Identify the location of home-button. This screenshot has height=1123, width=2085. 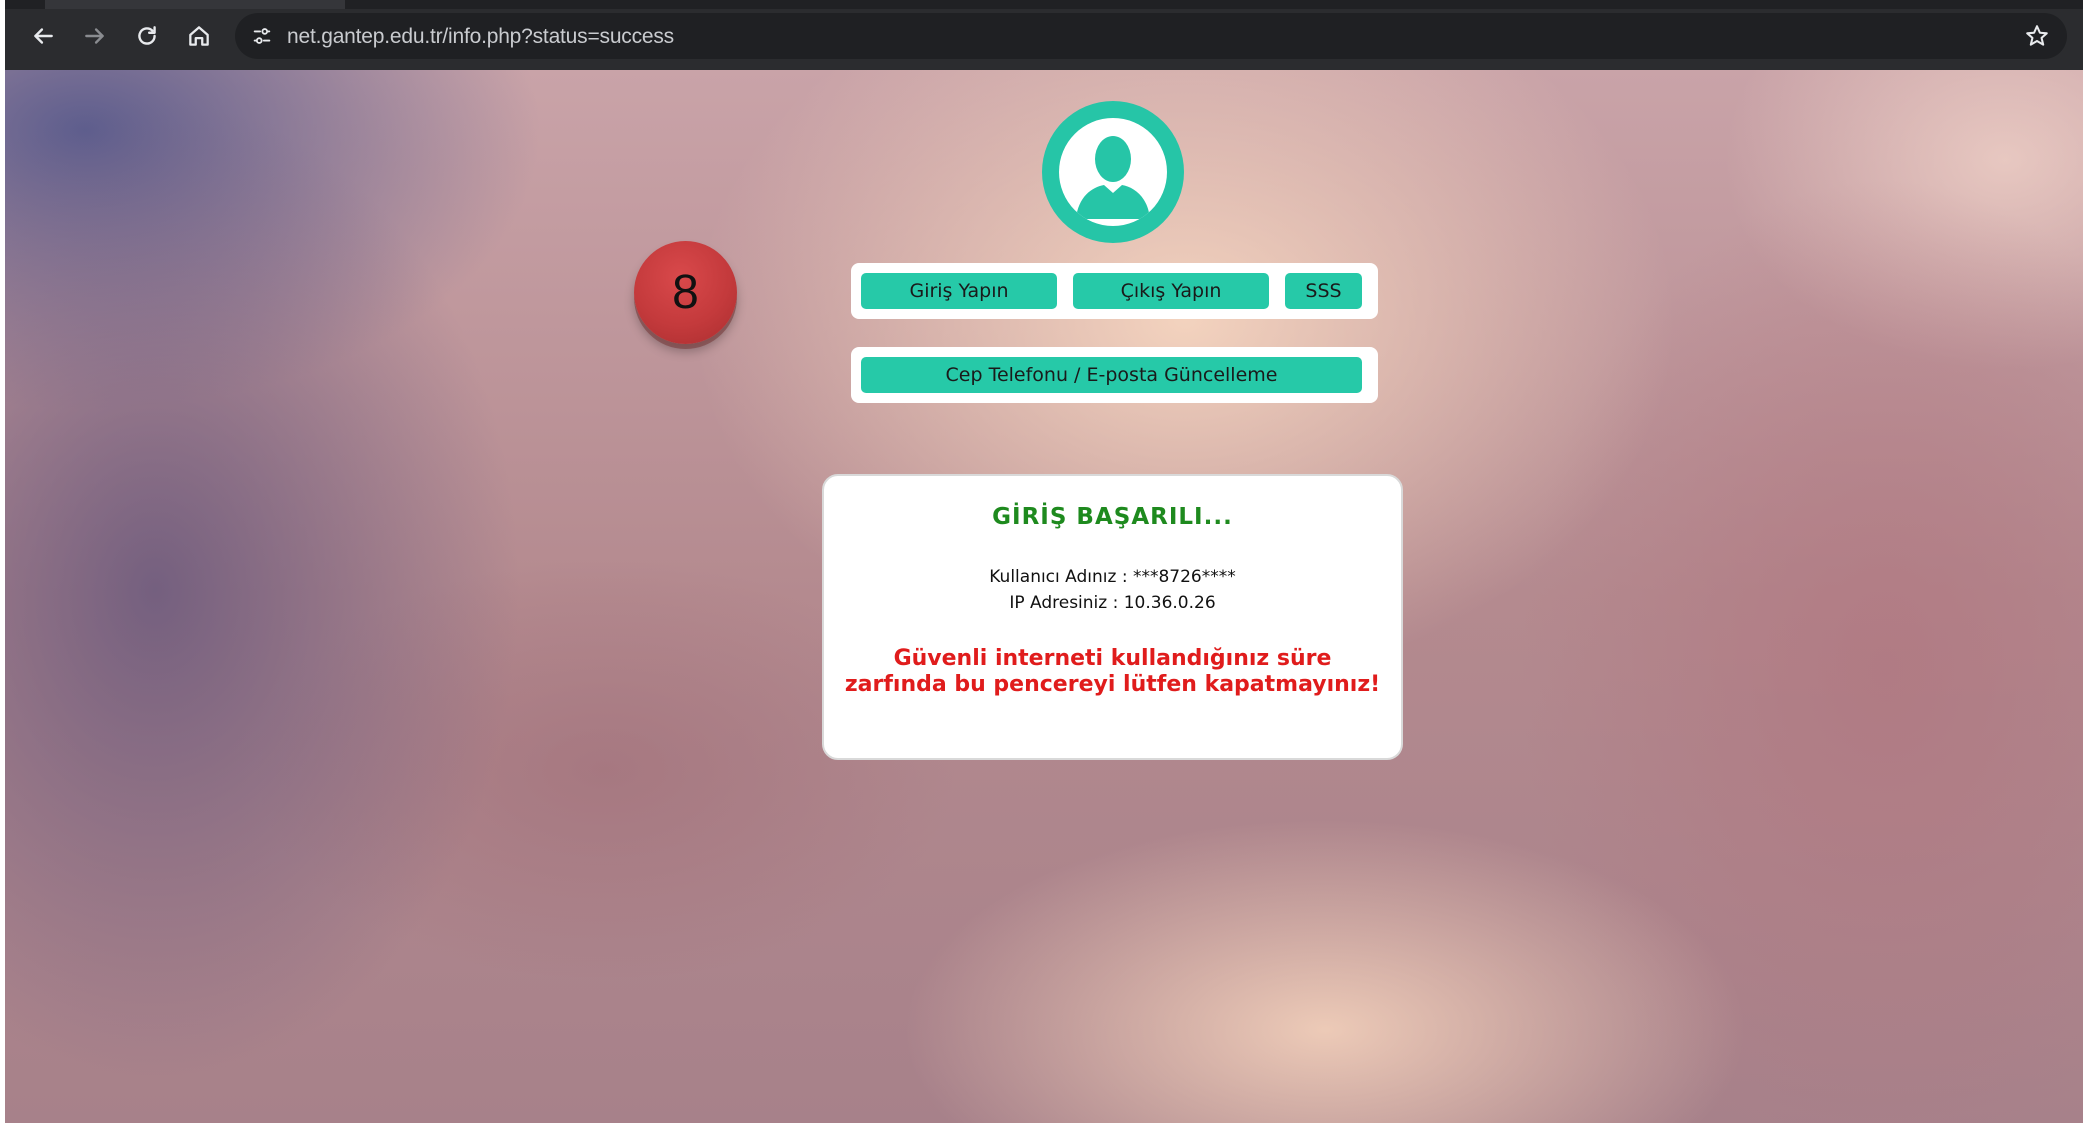
(199, 36).